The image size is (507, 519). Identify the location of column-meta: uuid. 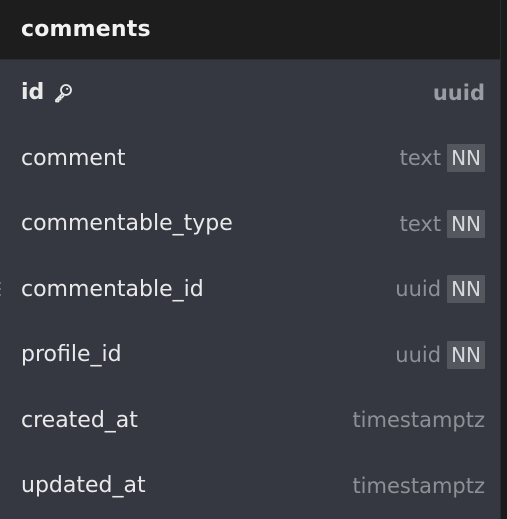
(459, 93).